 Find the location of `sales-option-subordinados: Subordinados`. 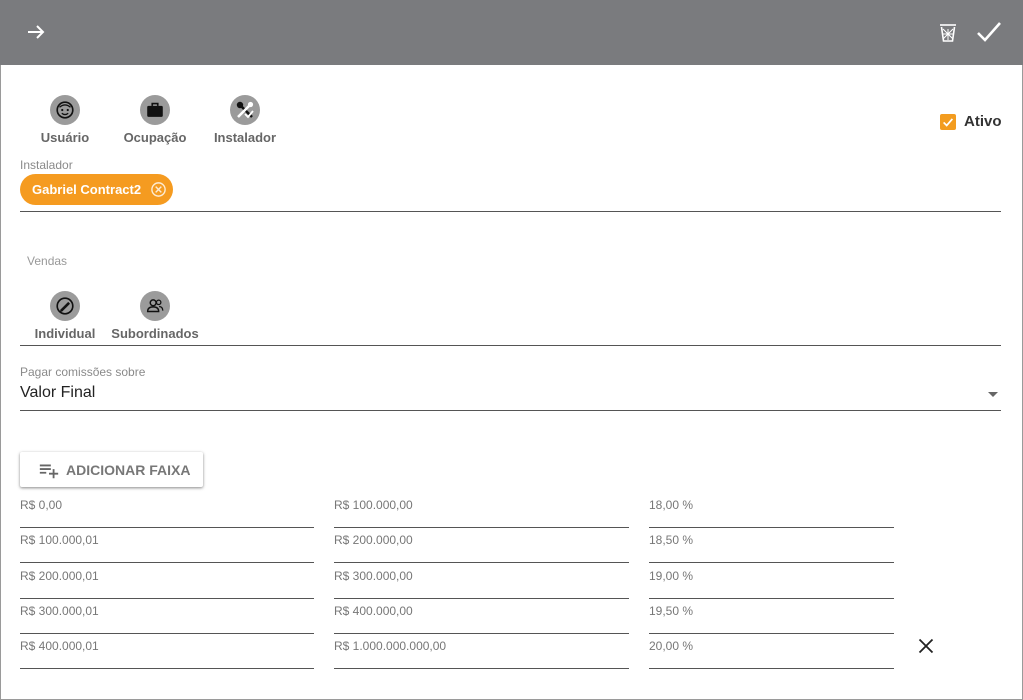

sales-option-subordinados: Subordinados is located at coordinates (155, 316).